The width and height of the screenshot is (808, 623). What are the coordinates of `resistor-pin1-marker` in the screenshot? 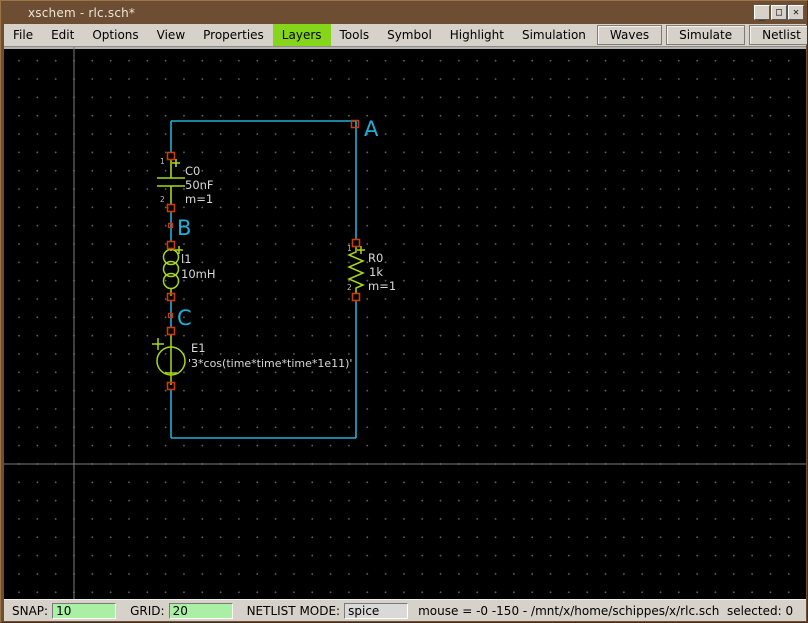 It's located at (356, 243).